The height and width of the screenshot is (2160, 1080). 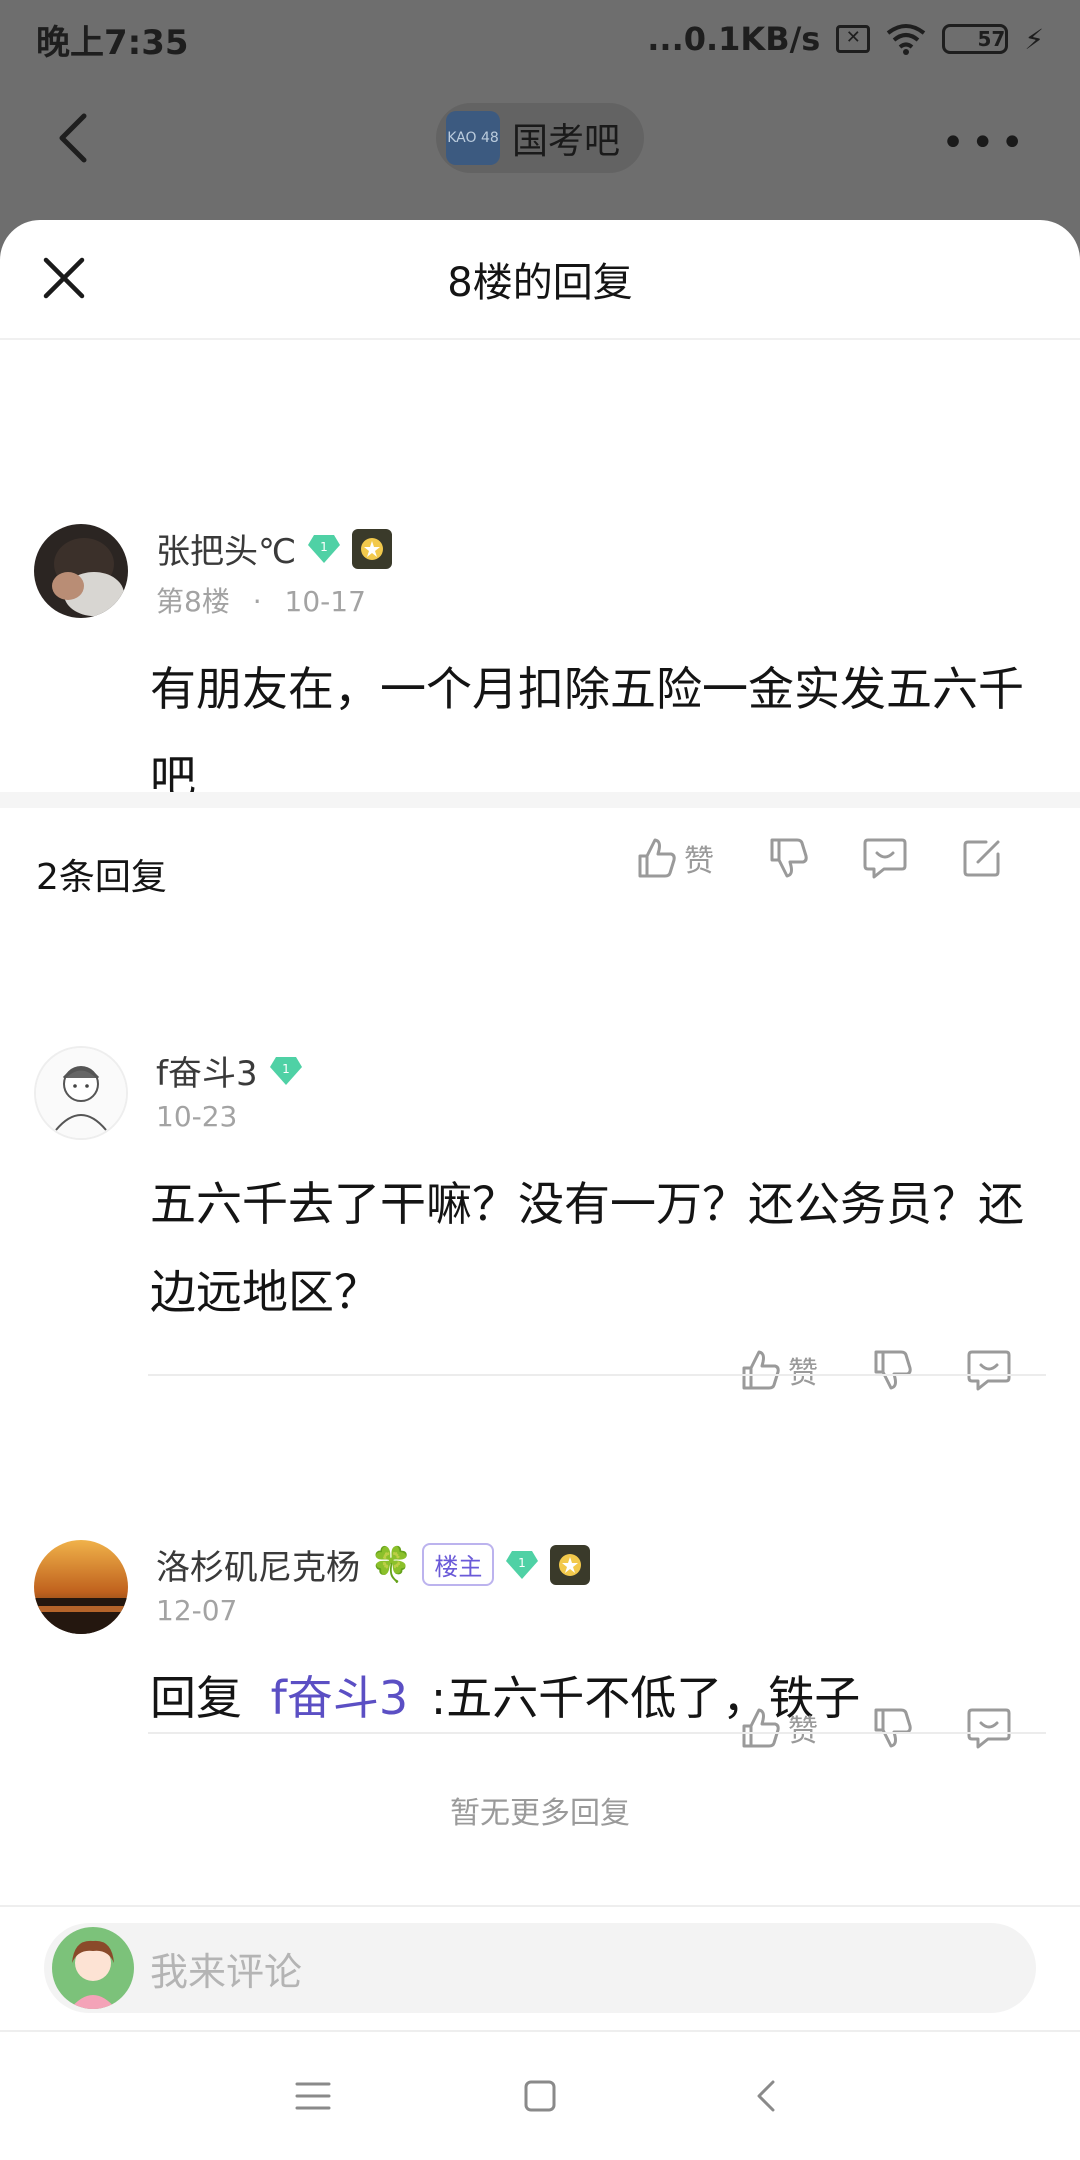 I want to click on network-speed: ...0.1KB/s, so click(x=734, y=39).